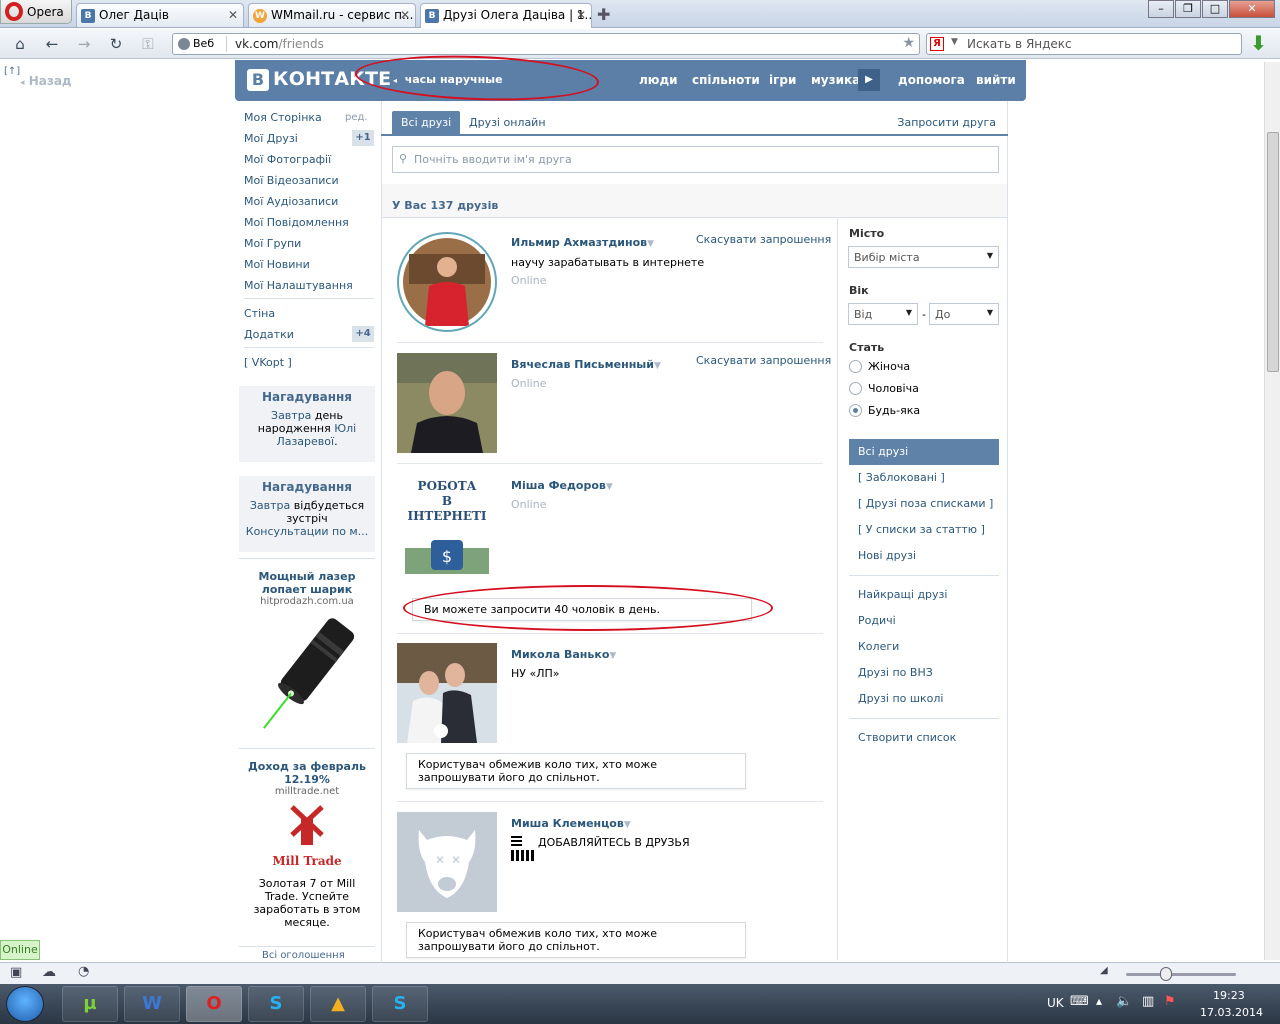  I want to click on nav-music: музика, so click(835, 80).